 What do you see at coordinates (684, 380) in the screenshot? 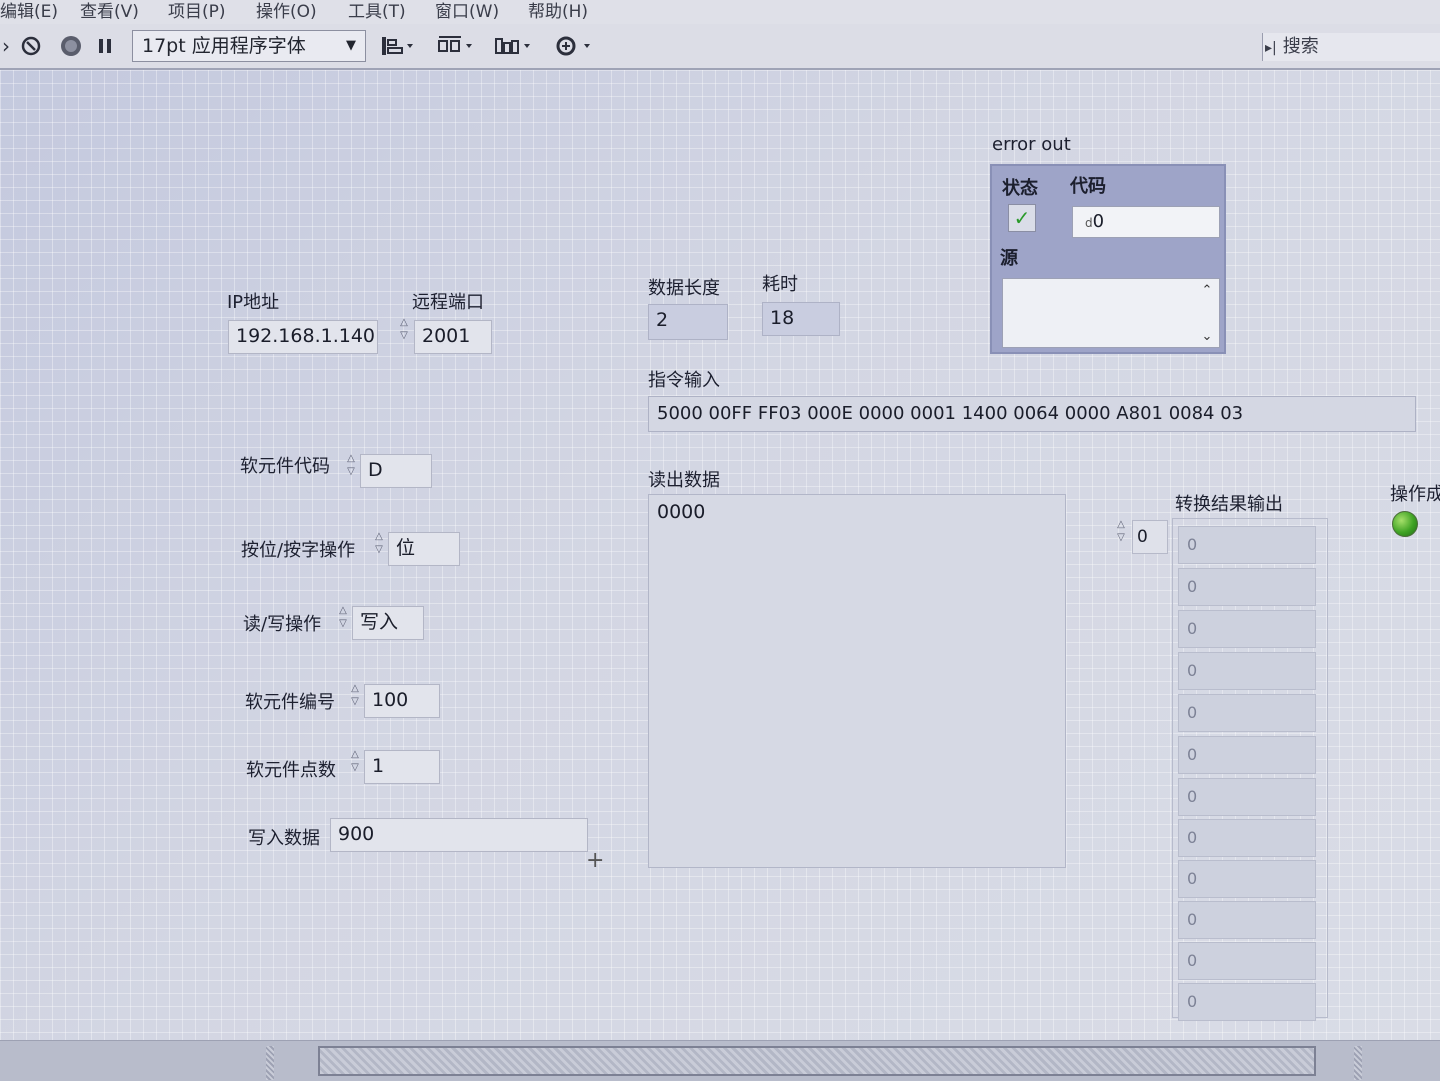
I see `command-label: 指令输入` at bounding box center [684, 380].